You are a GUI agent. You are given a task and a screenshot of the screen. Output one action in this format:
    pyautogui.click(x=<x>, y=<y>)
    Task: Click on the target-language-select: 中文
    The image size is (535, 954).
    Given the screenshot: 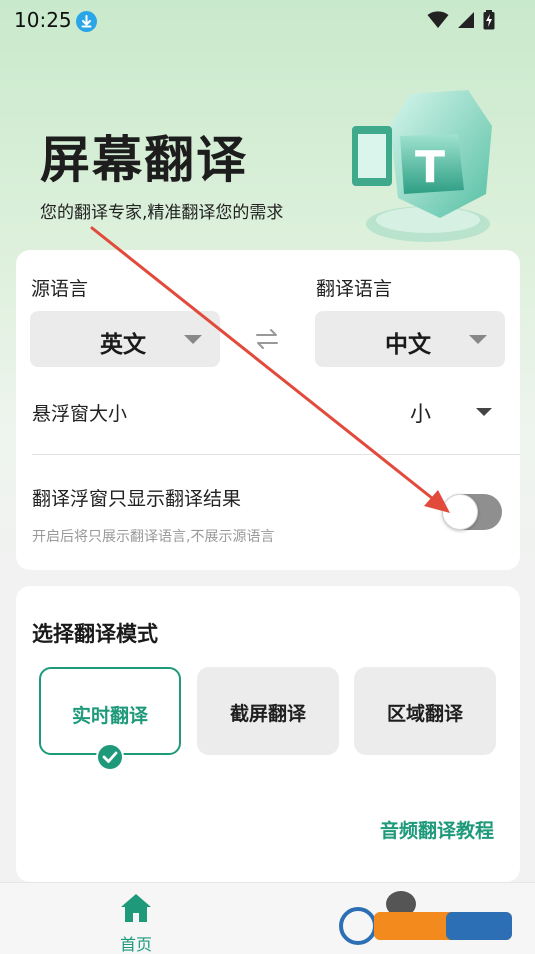 What is the action you would take?
    pyautogui.click(x=410, y=339)
    